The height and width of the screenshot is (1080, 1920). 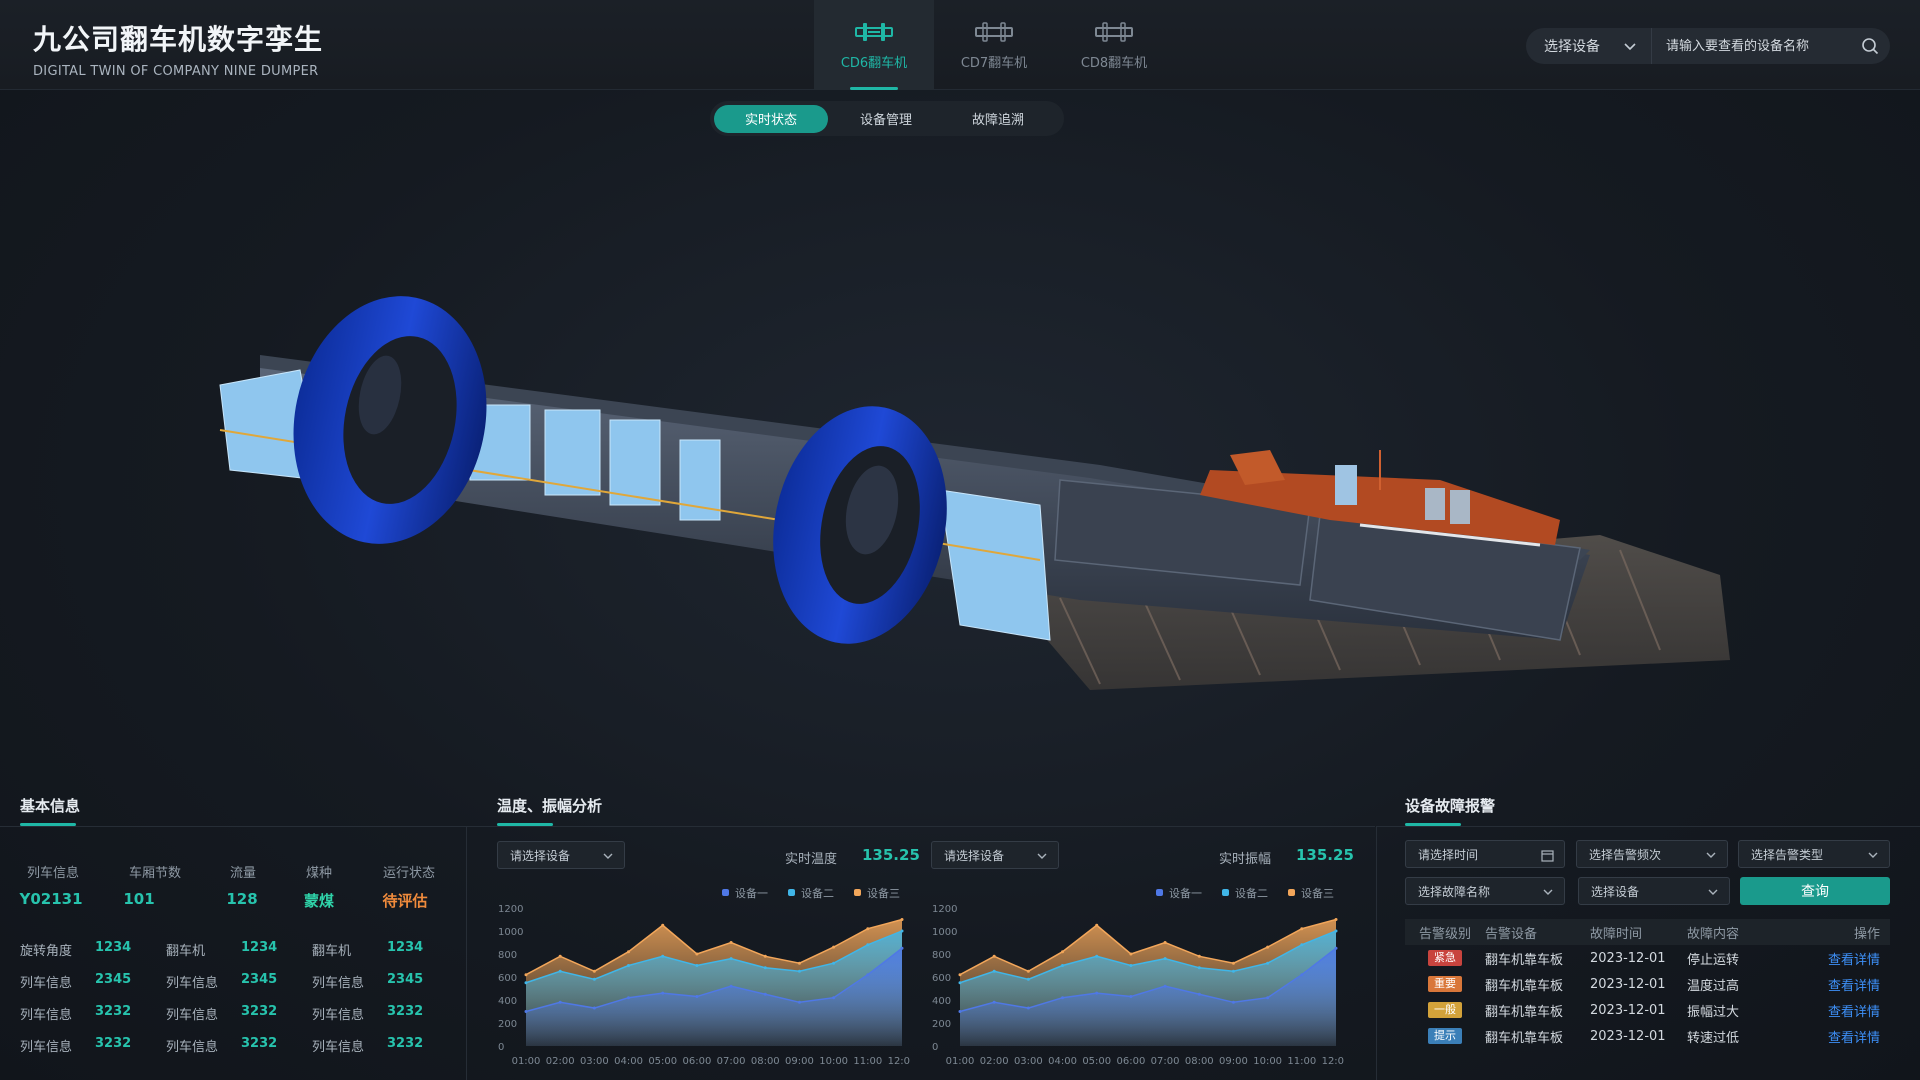 I want to click on kv-label: 旋转角度, so click(x=46, y=951).